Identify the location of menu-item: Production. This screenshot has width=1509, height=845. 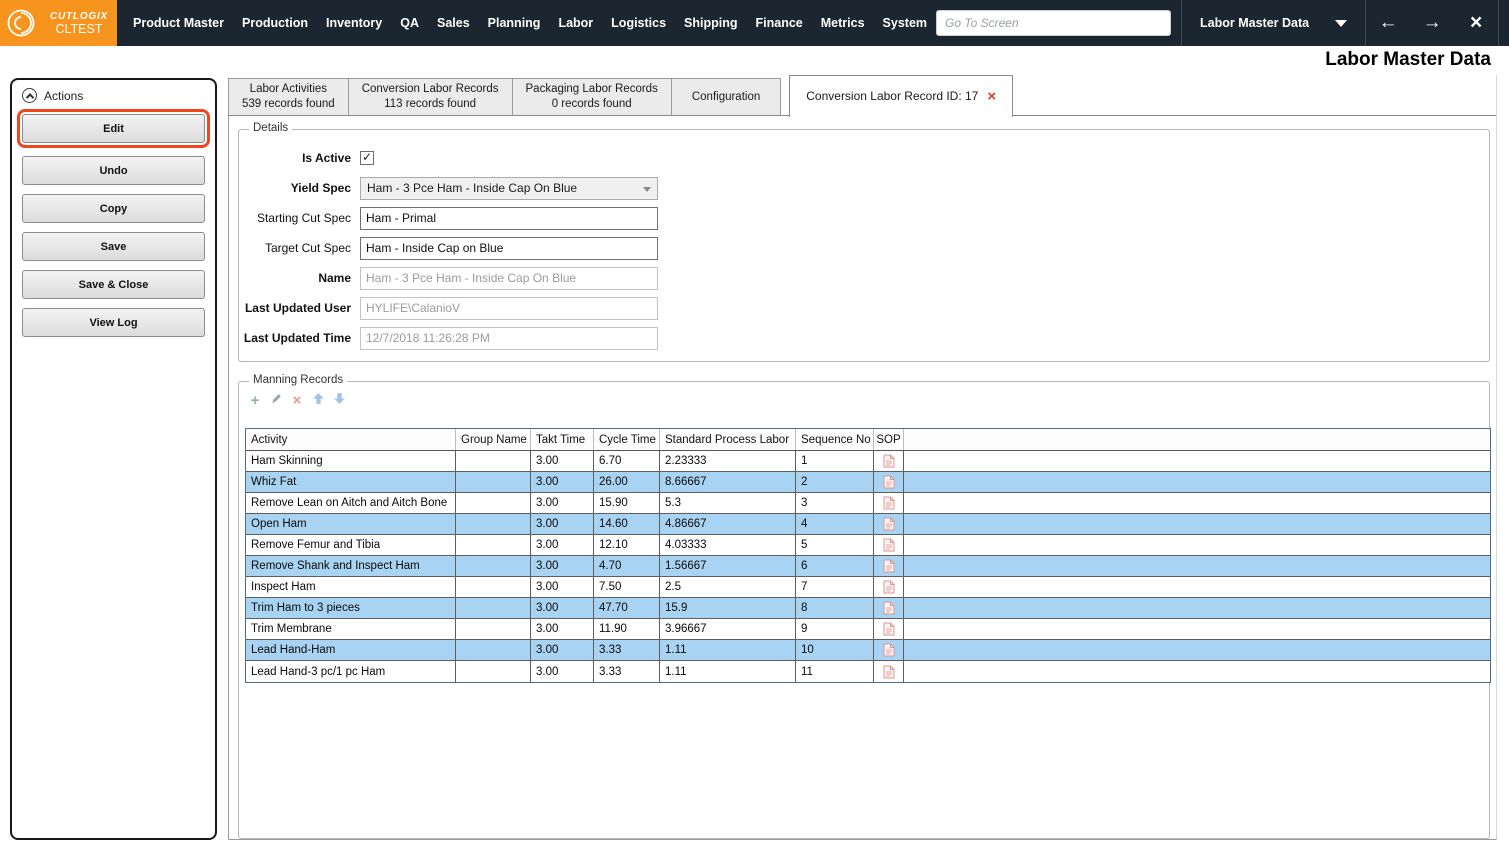
(275, 23).